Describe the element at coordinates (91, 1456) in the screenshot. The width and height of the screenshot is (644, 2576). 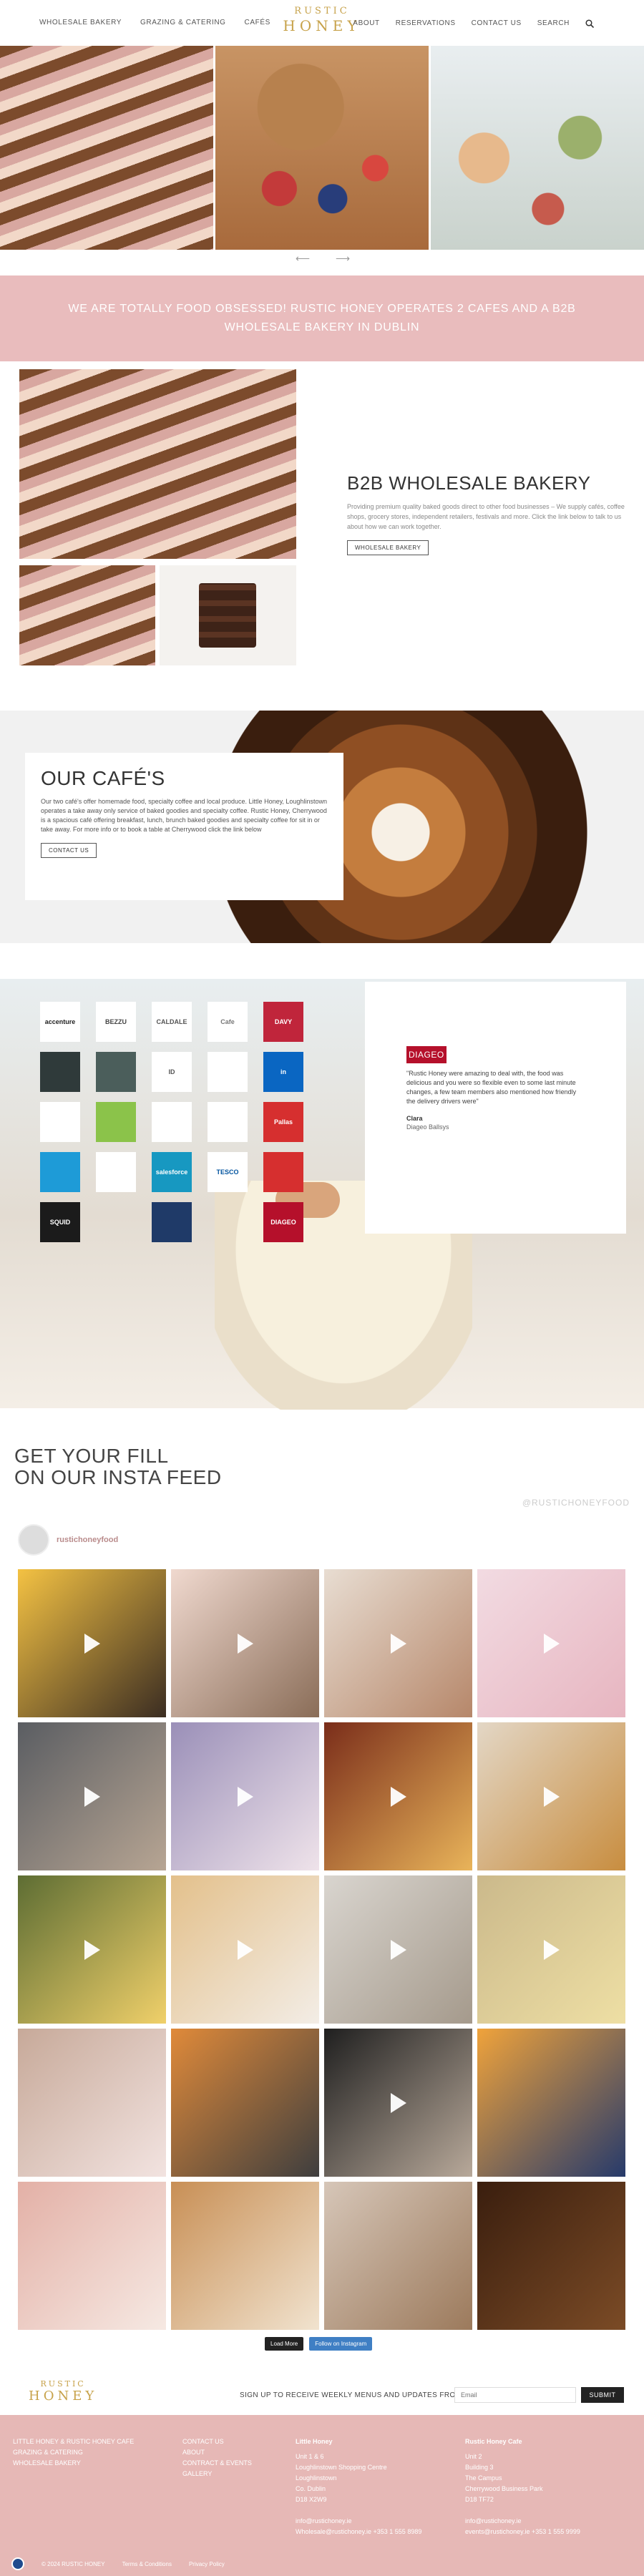
I see `insta-title-line1: GET YOUR FILL` at that location.